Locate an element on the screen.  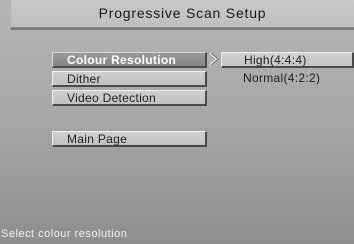
title-bar: Progressive Scan Setup is located at coordinates (182, 14).